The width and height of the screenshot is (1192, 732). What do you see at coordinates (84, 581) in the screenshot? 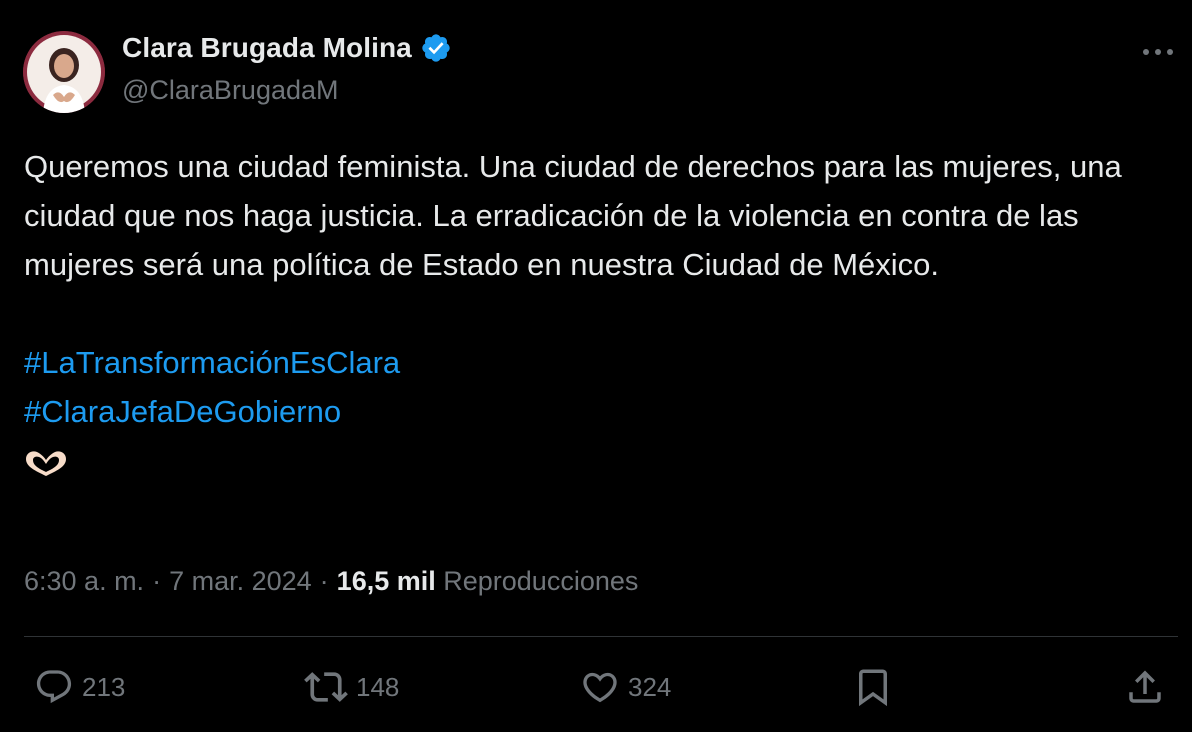
I see `tweet-time: 6:30 a. m.` at bounding box center [84, 581].